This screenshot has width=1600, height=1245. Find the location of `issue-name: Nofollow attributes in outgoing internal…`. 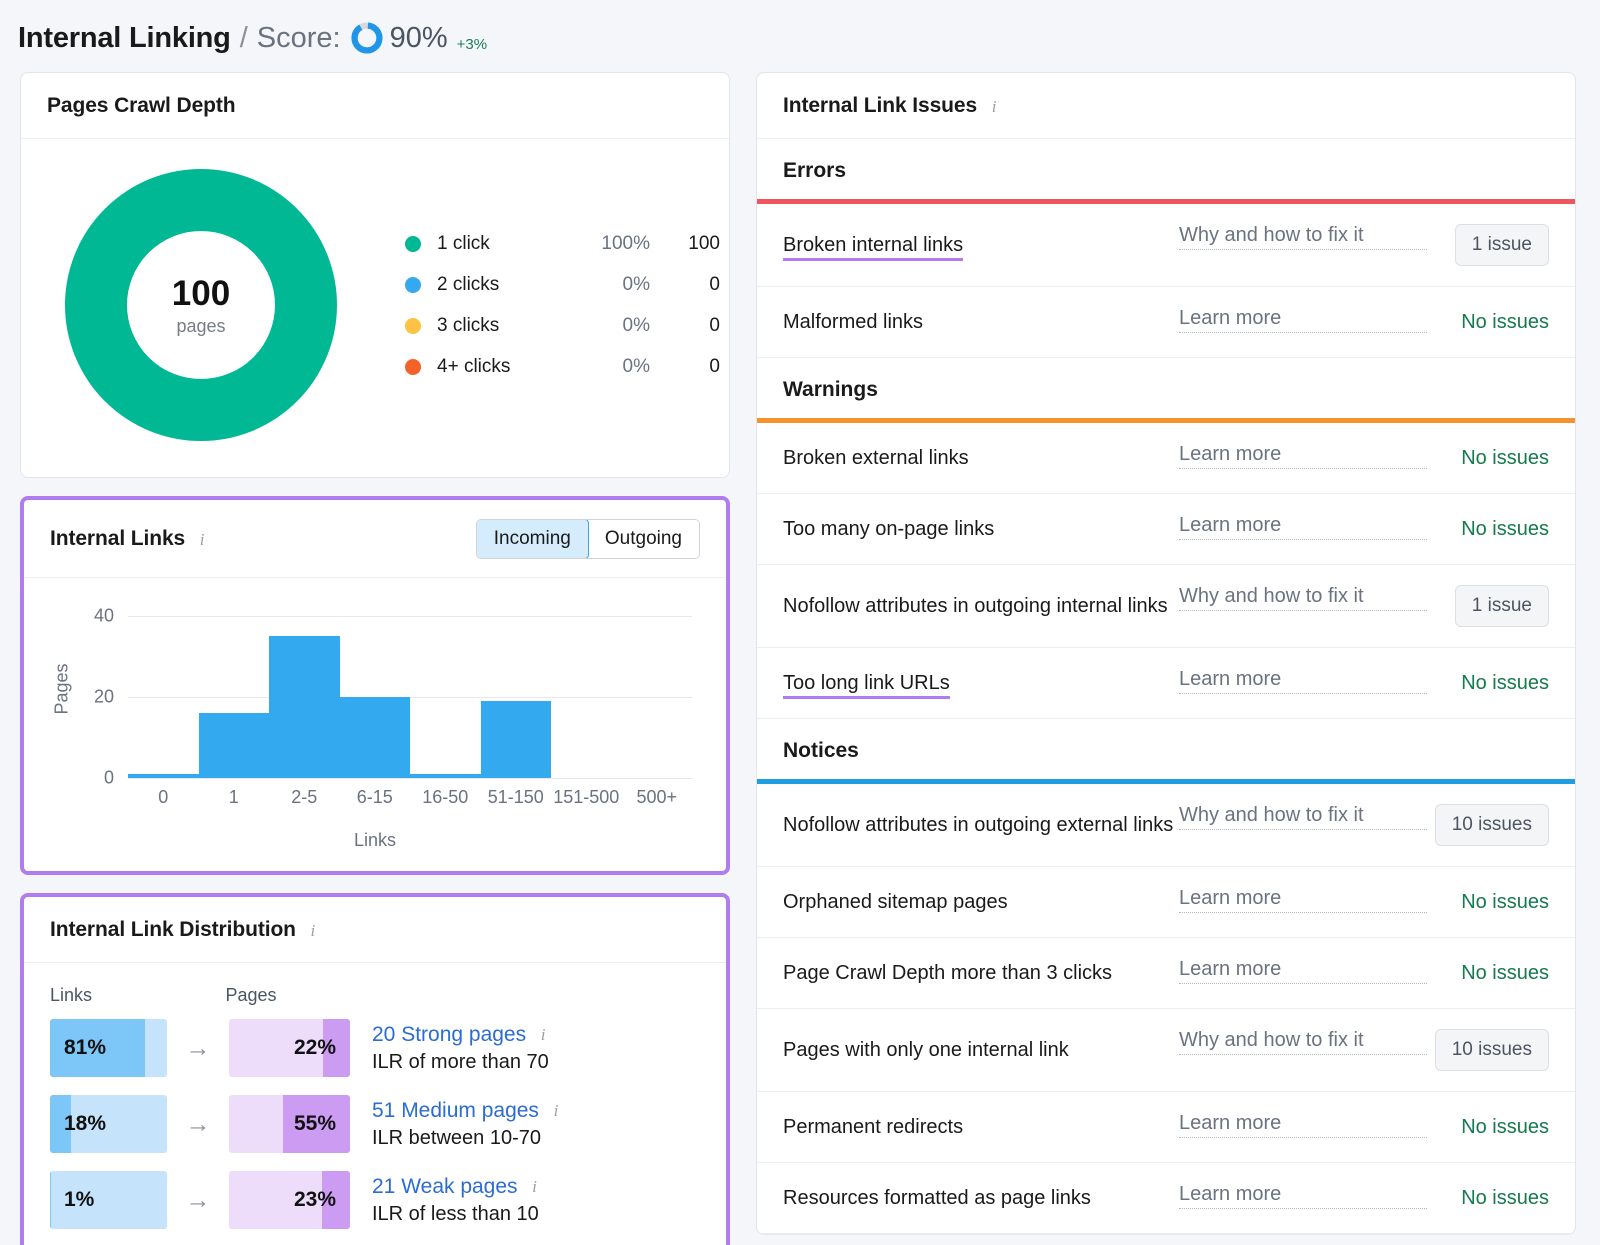

issue-name: Nofollow attributes in outgoing internal… is located at coordinates (975, 606).